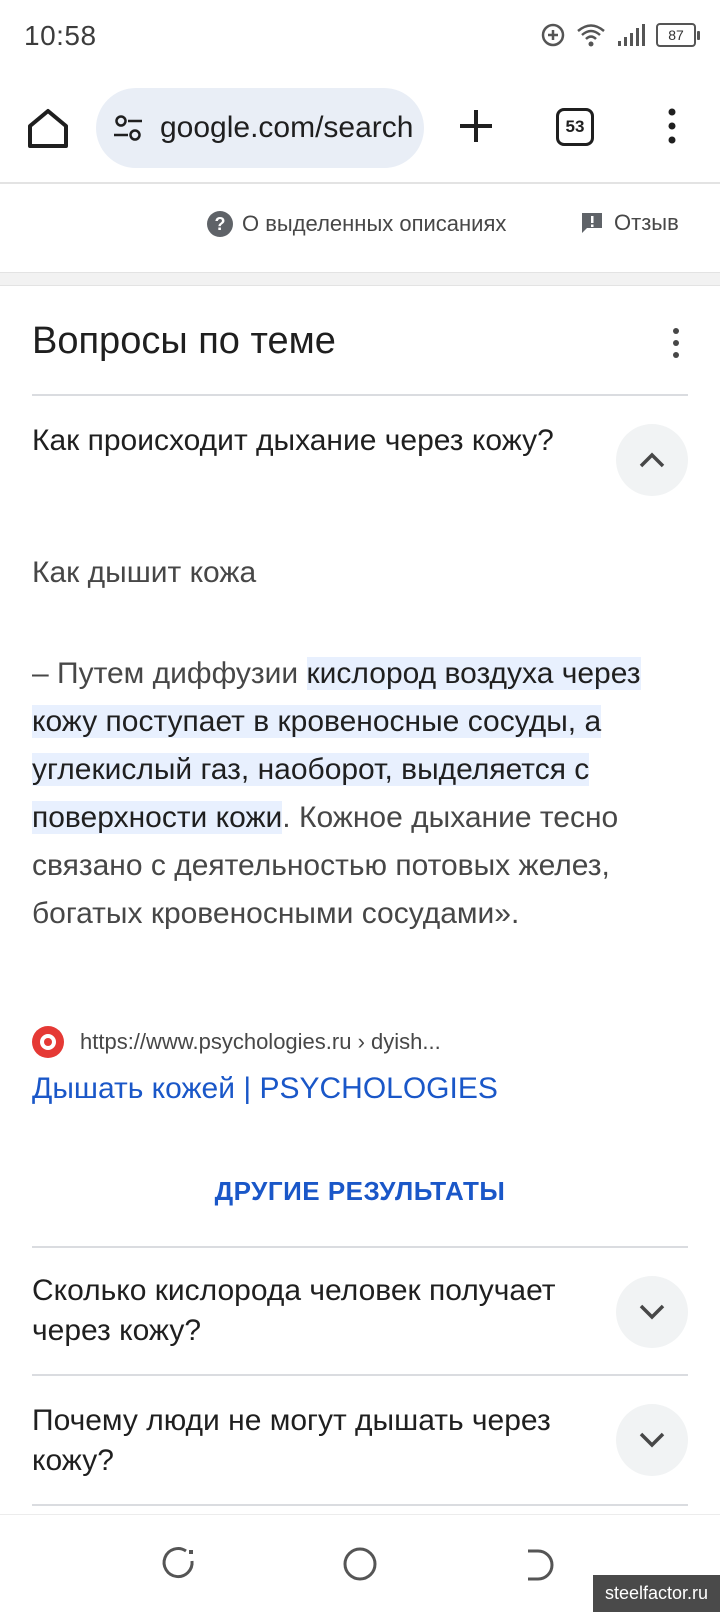 Image resolution: width=720 pixels, height=1612 pixels. I want to click on battery-icon: 87, so click(678, 35).